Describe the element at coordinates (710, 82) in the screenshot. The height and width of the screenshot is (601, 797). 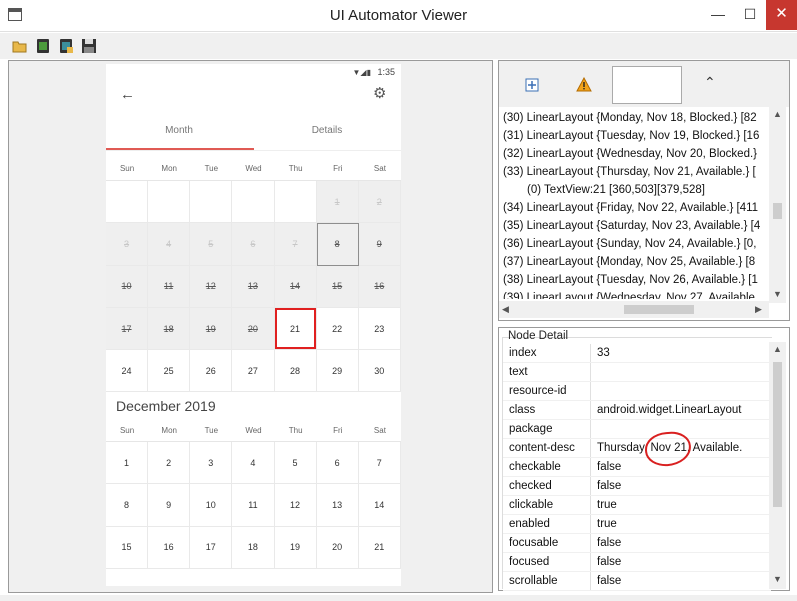
I see `chevron-up-icon: ⌃` at that location.